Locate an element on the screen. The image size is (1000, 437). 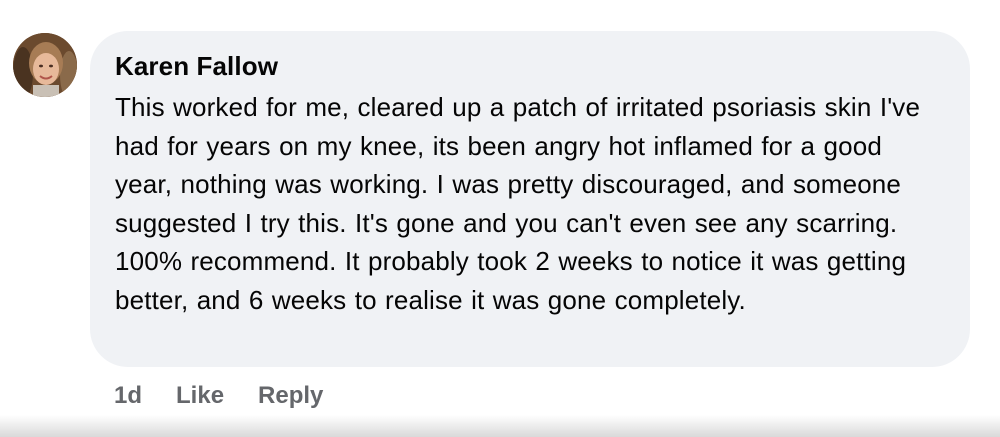
avatar-photo is located at coordinates (45, 65).